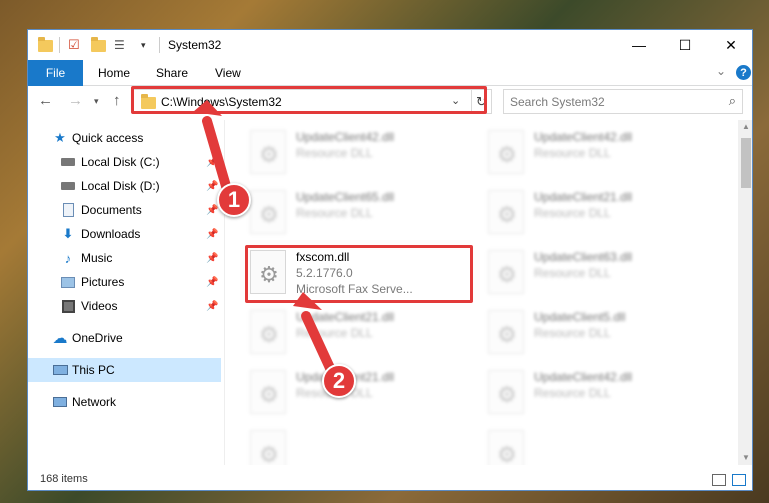 This screenshot has width=769, height=503. Describe the element at coordinates (76, 45) in the screenshot. I see `properties-icon: ☑` at that location.